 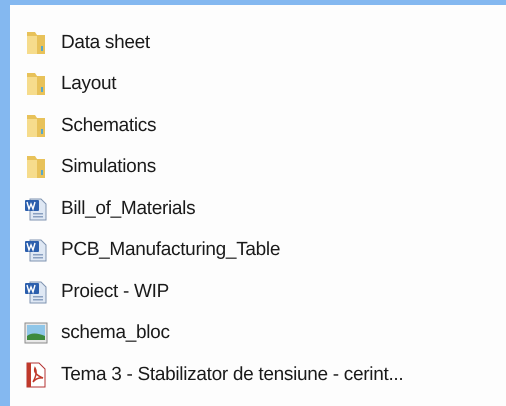 What do you see at coordinates (128, 208) in the screenshot?
I see `file-name: Bill_of_Materials` at bounding box center [128, 208].